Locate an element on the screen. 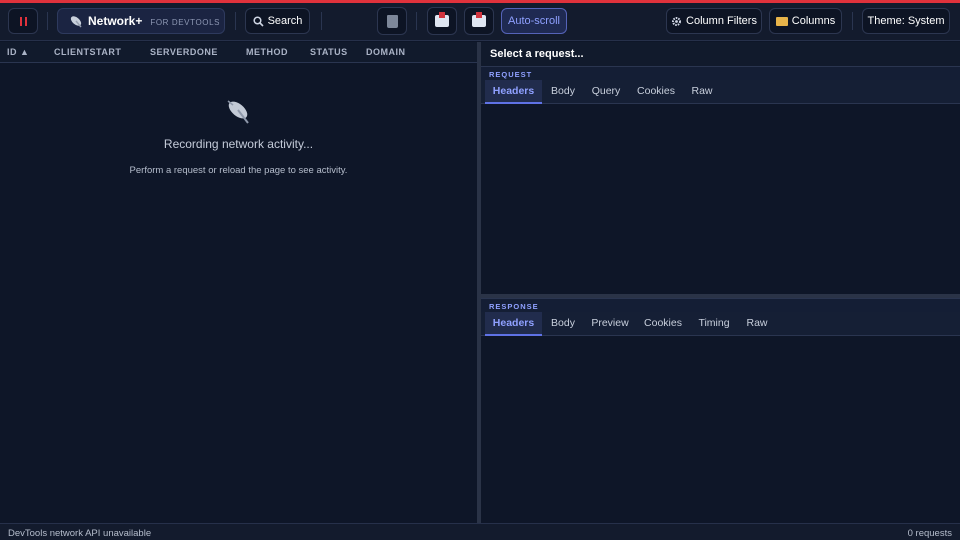  status-message: DevTools network API unavailable is located at coordinates (80, 533).